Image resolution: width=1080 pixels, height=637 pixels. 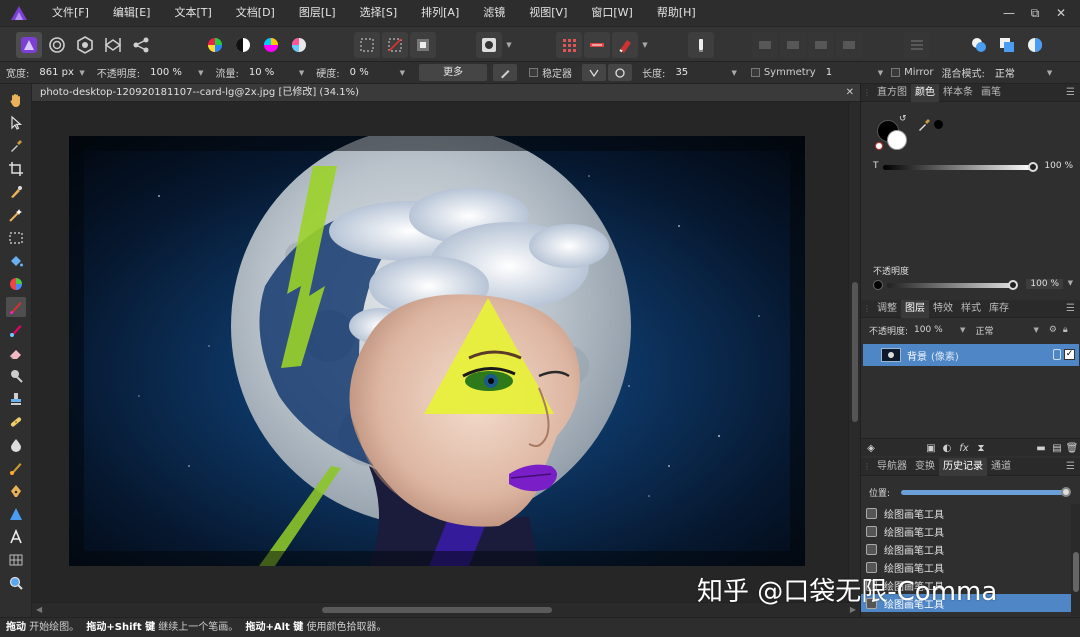 I want to click on arrange-front-button, so click(x=849, y=45).